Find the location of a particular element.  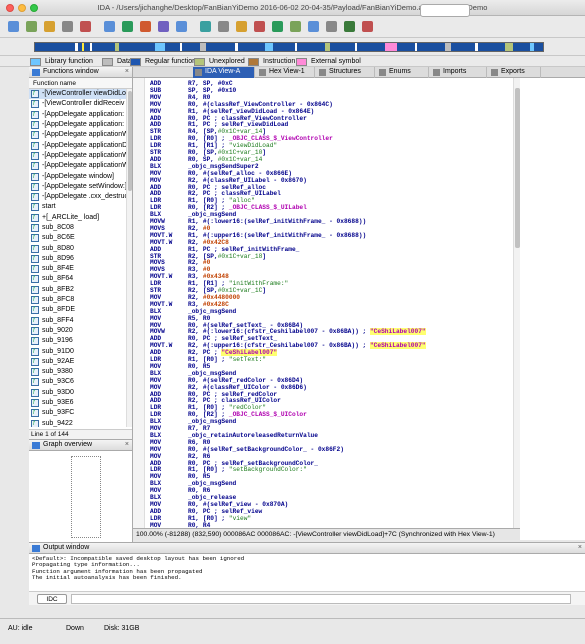

open-icon is located at coordinates (13, 26).